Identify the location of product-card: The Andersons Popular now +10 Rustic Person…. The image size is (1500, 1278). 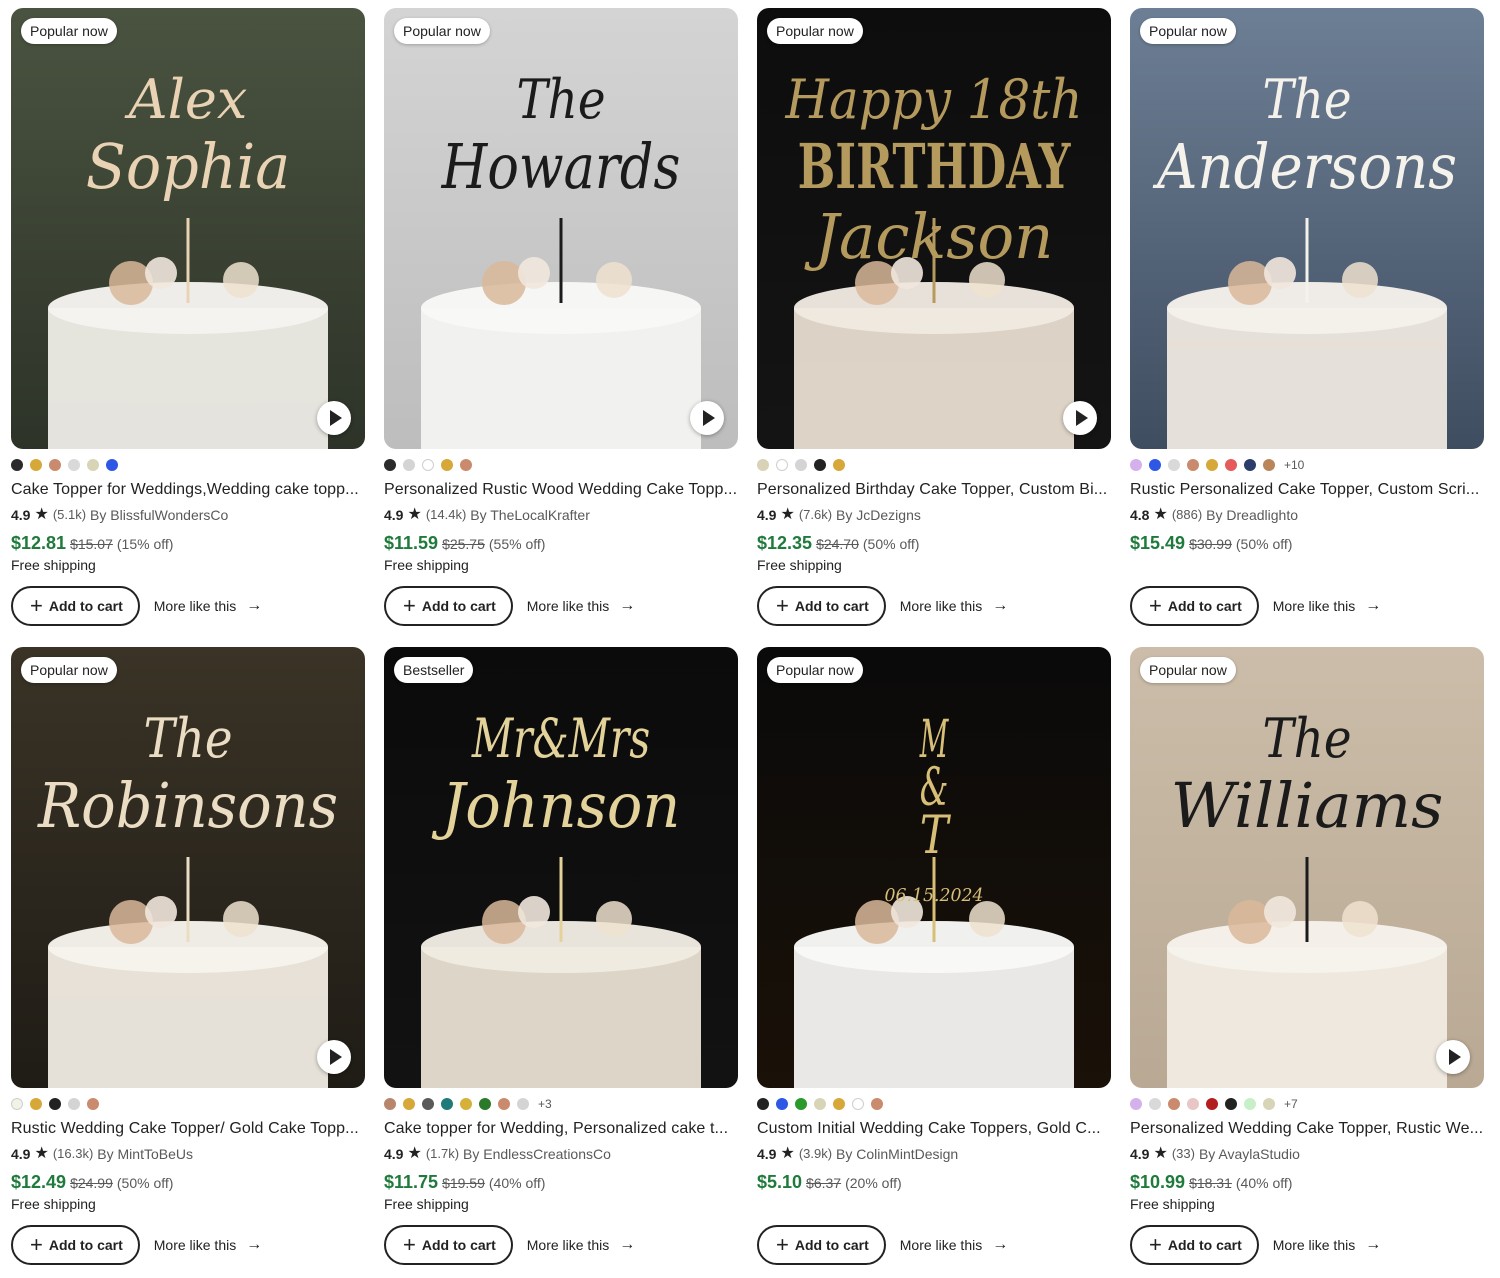
(1307, 317).